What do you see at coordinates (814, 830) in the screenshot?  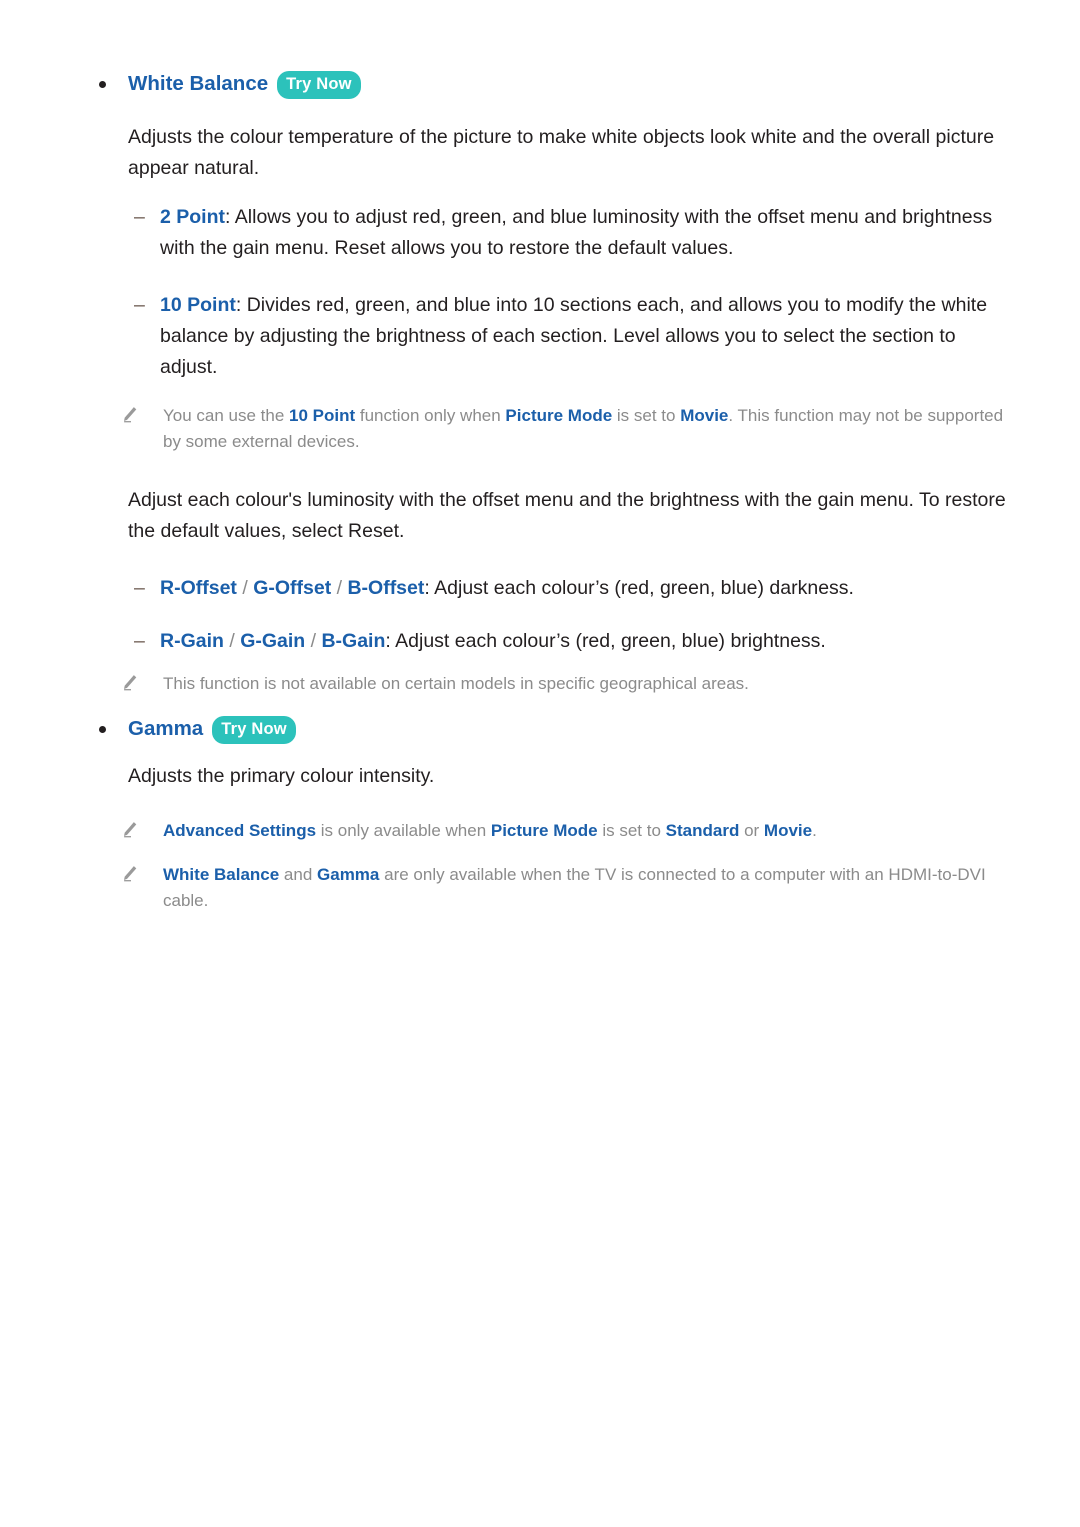 I see `note-text-3d: .` at bounding box center [814, 830].